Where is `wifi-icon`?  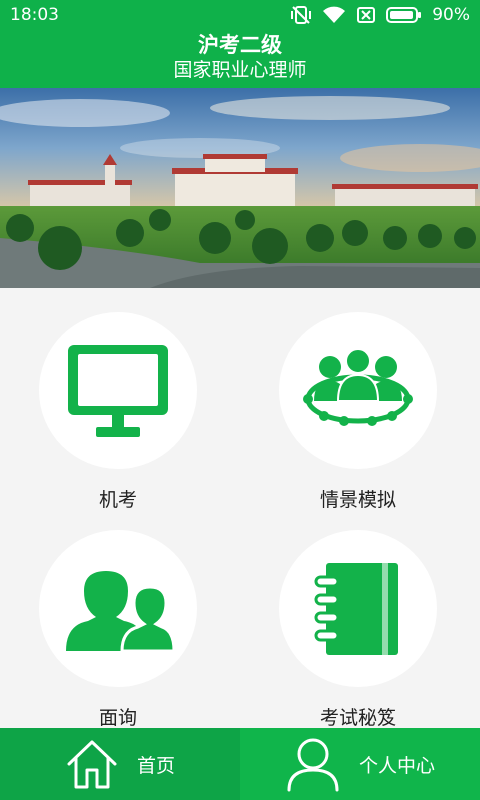 wifi-icon is located at coordinates (334, 14).